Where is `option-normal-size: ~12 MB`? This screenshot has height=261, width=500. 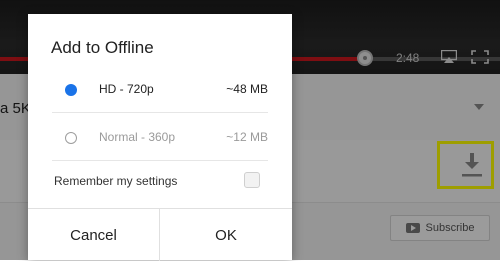 option-normal-size: ~12 MB is located at coordinates (247, 137).